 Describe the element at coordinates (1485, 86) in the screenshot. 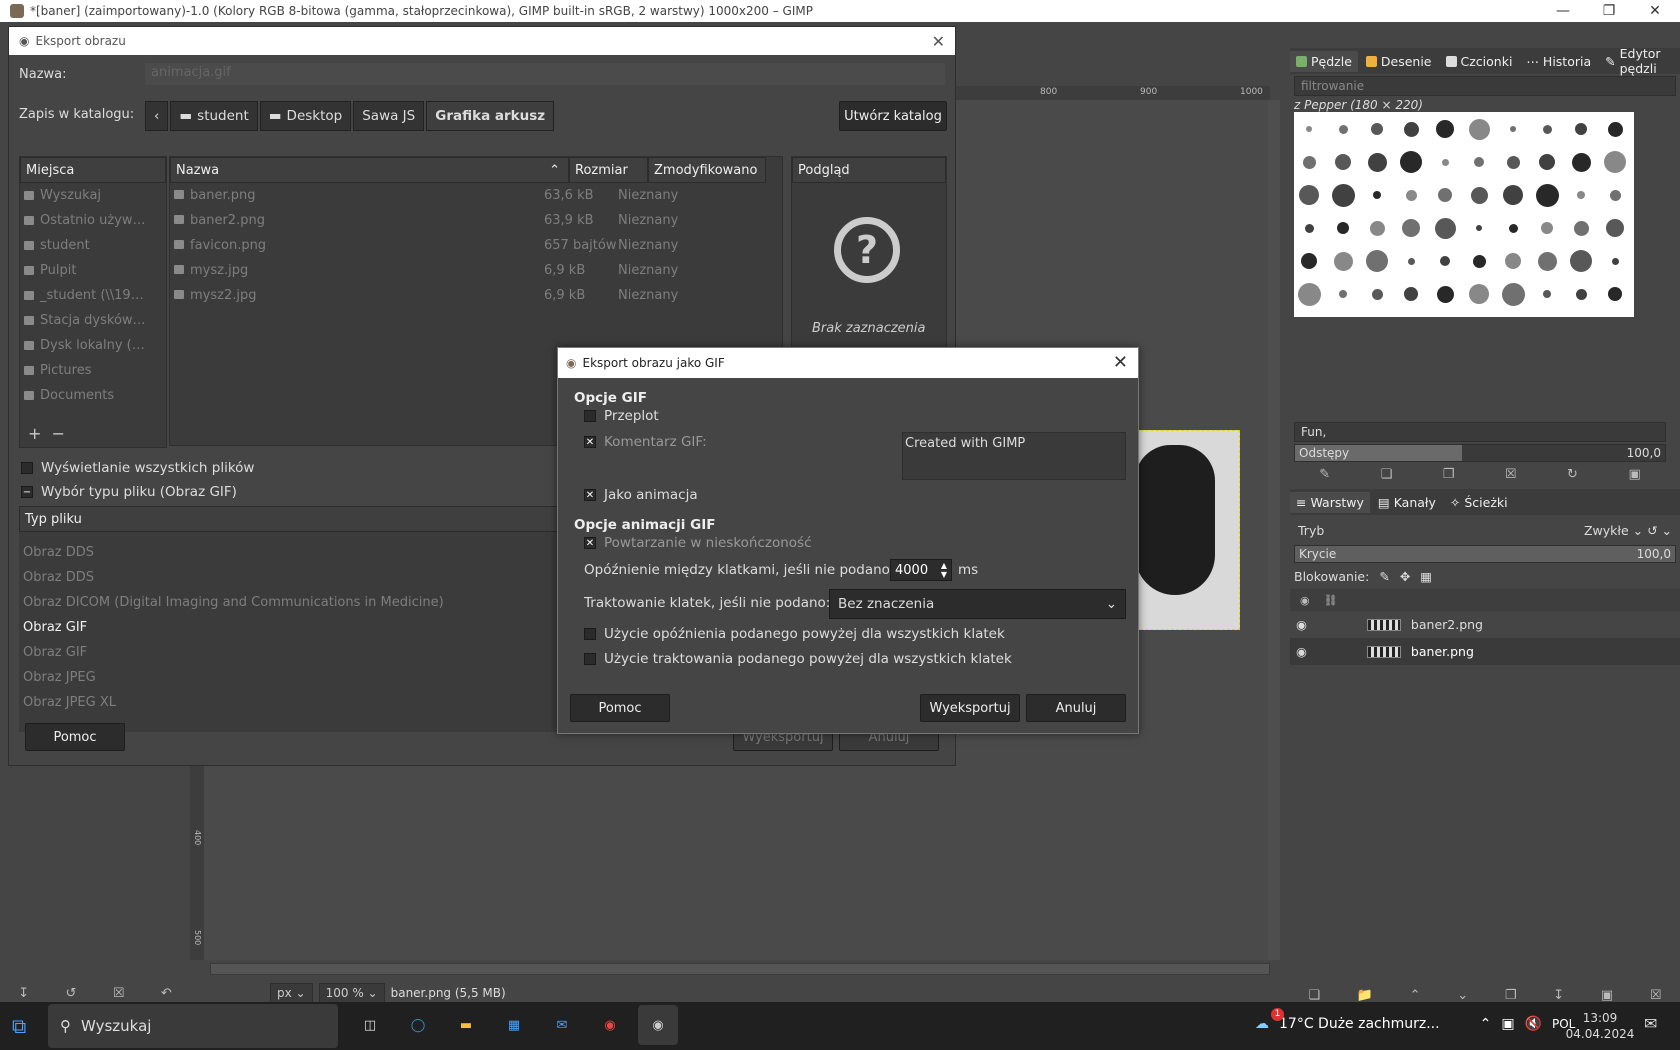

I see `brush-filter-input: filtrowanie` at that location.